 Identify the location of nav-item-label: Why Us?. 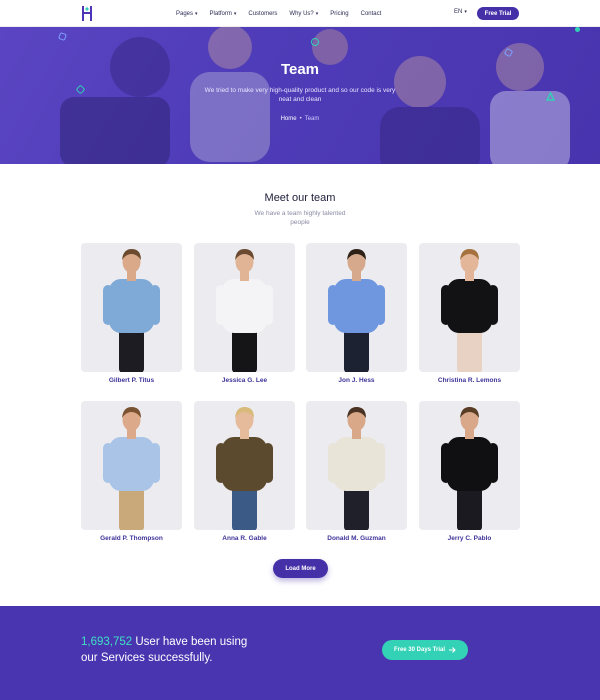
(301, 13).